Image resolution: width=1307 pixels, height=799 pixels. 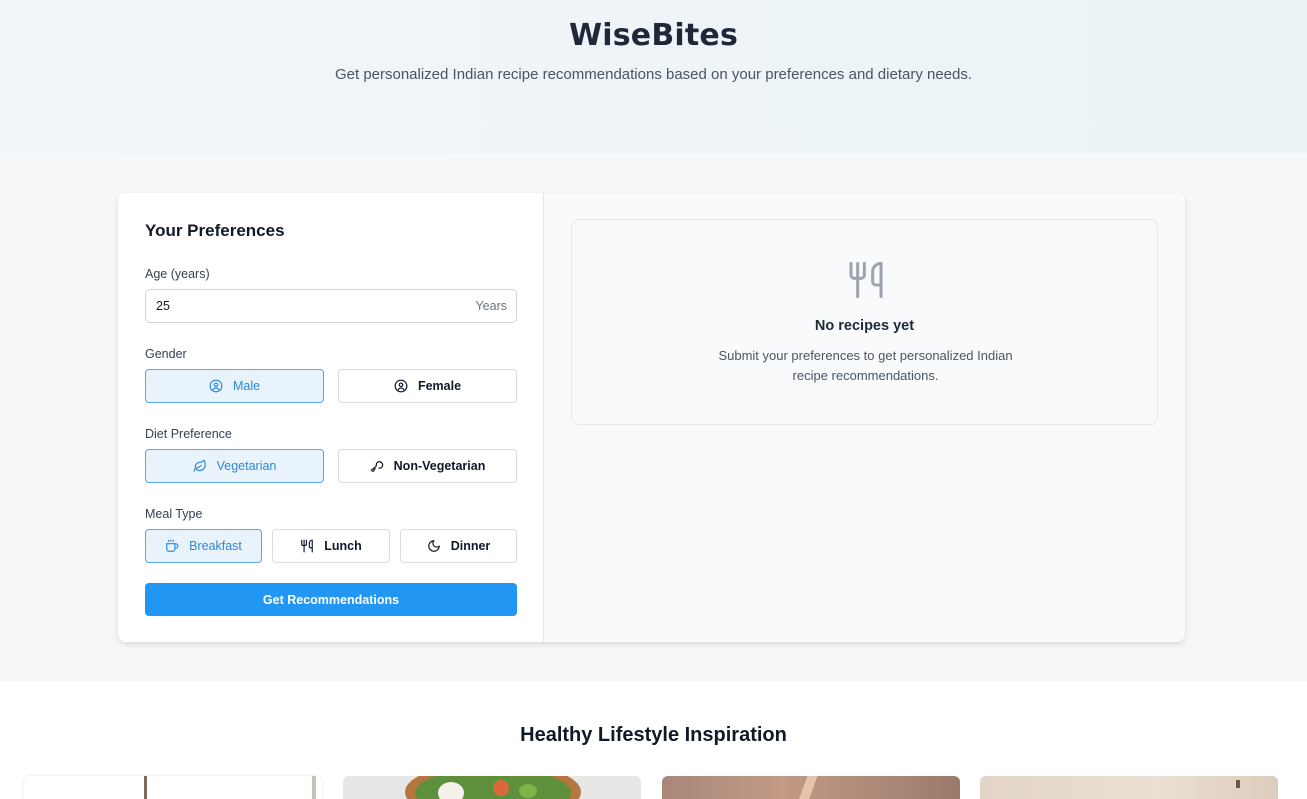 What do you see at coordinates (439, 386) in the screenshot?
I see `gender-option-label: Female` at bounding box center [439, 386].